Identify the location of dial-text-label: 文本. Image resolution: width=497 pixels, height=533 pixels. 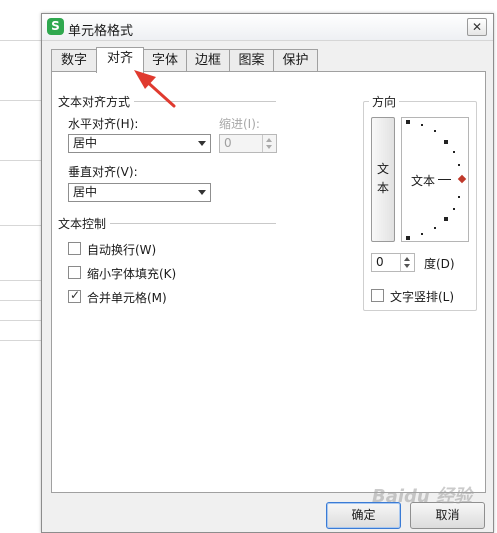
(423, 181).